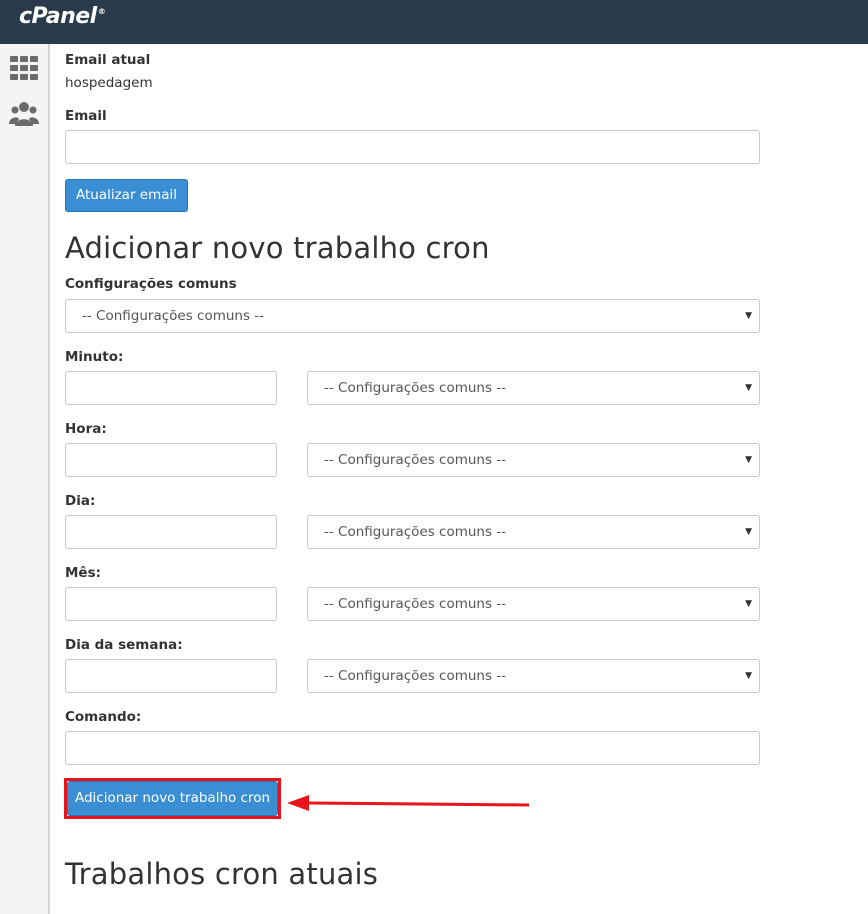 The height and width of the screenshot is (914, 868). Describe the element at coordinates (533, 388) in the screenshot. I see `minute-select: -- Configurações comuns -- ▼` at that location.